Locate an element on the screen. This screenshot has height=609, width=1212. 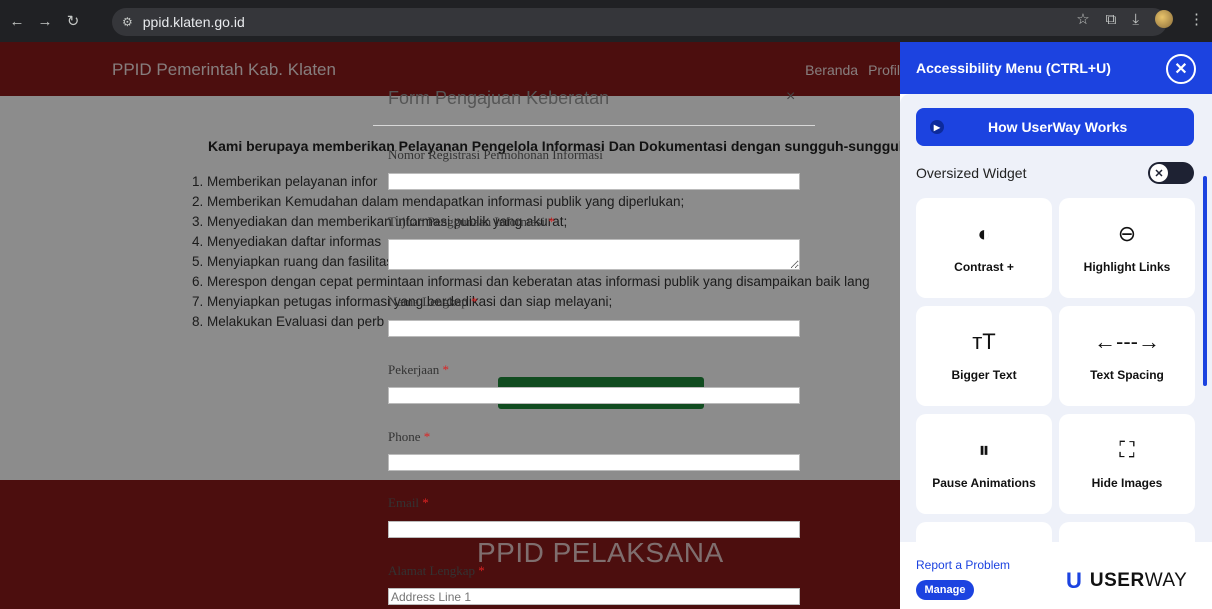
tujuan-field is located at coordinates (594, 254).